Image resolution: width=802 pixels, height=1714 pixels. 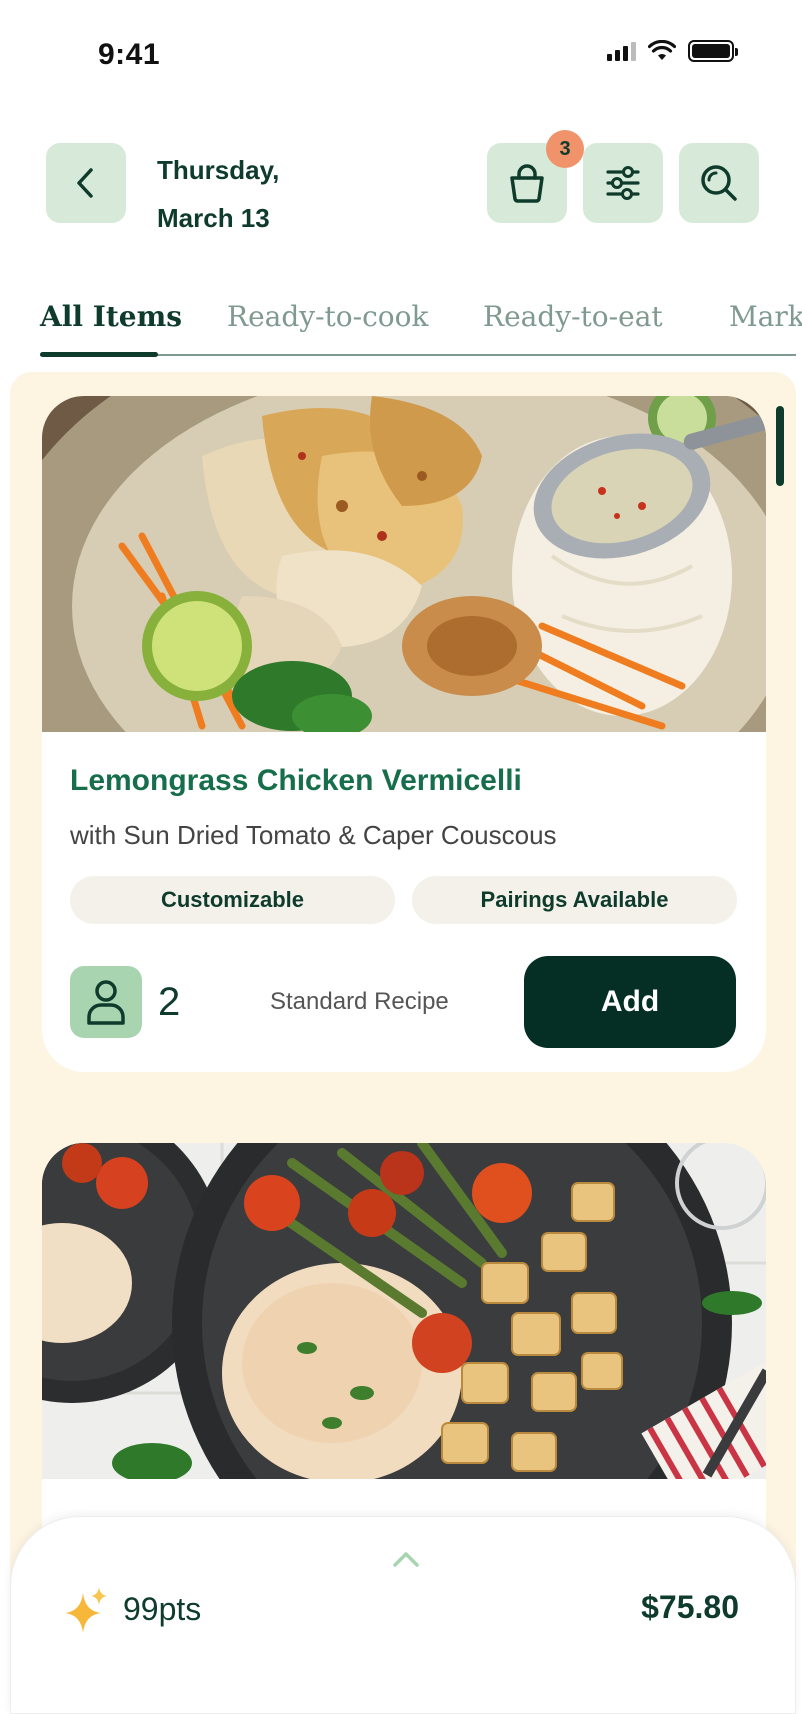 I want to click on back-button, so click(x=86, y=183).